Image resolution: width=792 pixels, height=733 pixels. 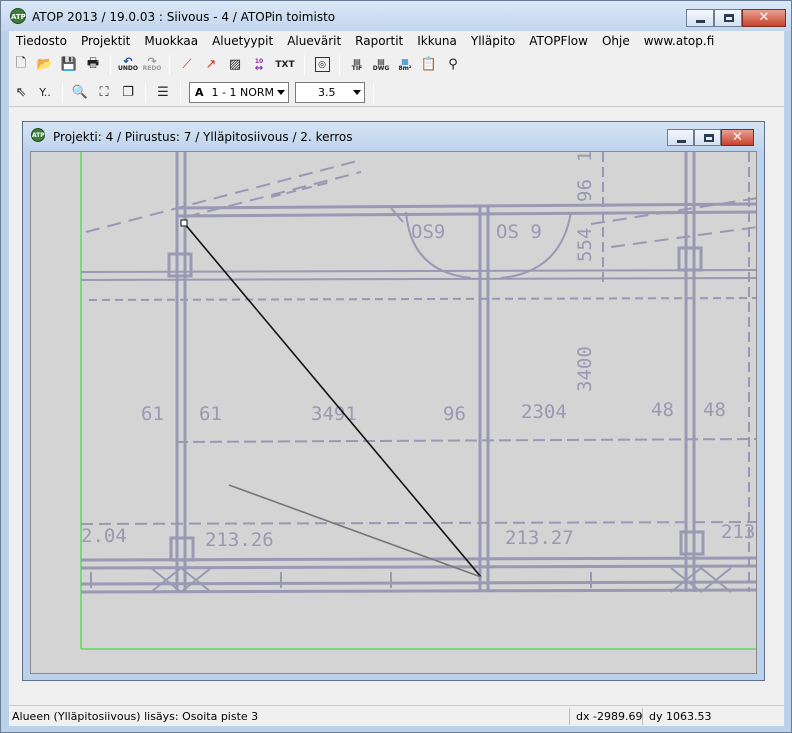 I want to click on room-label: 213.26, so click(x=239, y=540).